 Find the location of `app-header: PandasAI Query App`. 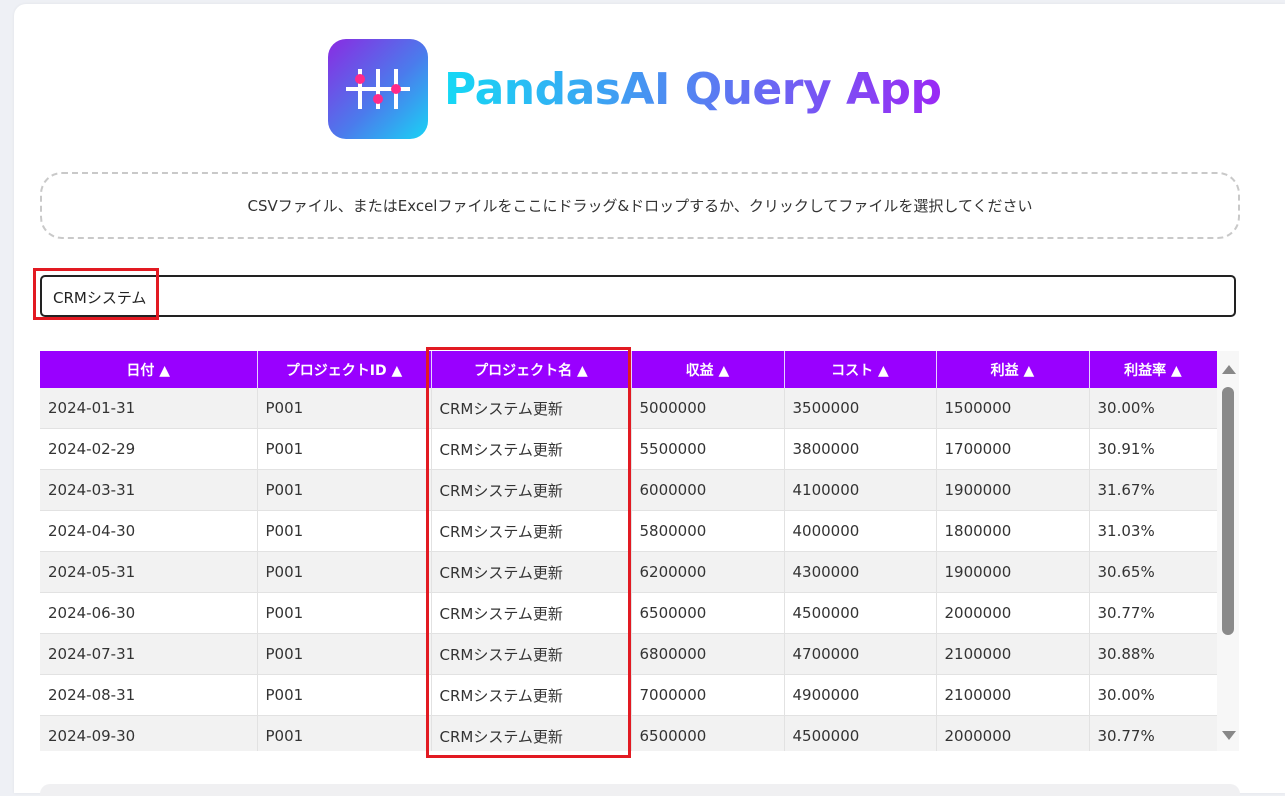

app-header: PandasAI Query App is located at coordinates (635, 89).